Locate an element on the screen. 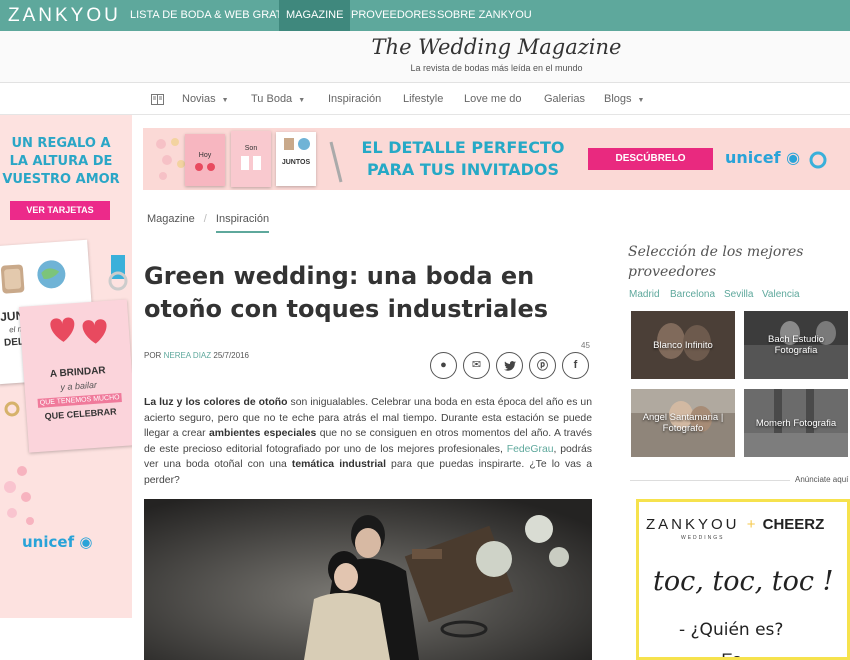  zankyou-wordmark: ZANKYOU is located at coordinates (693, 524).